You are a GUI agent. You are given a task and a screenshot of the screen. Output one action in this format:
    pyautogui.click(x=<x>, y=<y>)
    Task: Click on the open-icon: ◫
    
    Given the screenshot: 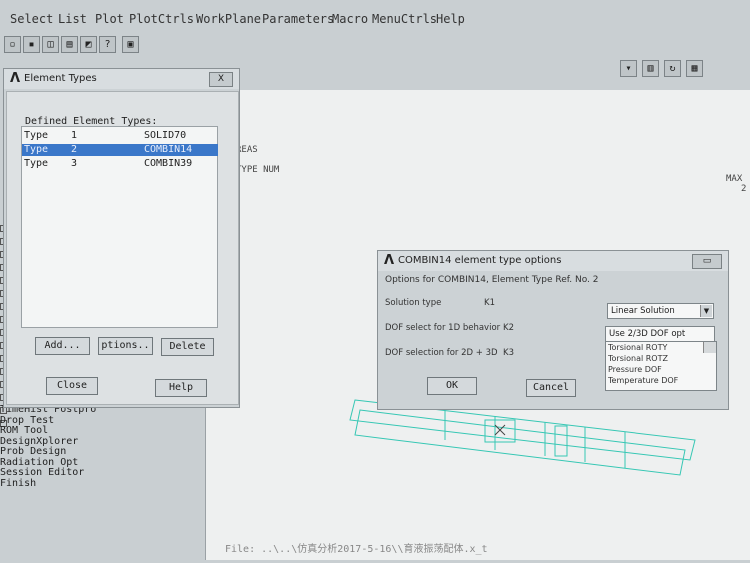 What is the action you would take?
    pyautogui.click(x=50, y=44)
    